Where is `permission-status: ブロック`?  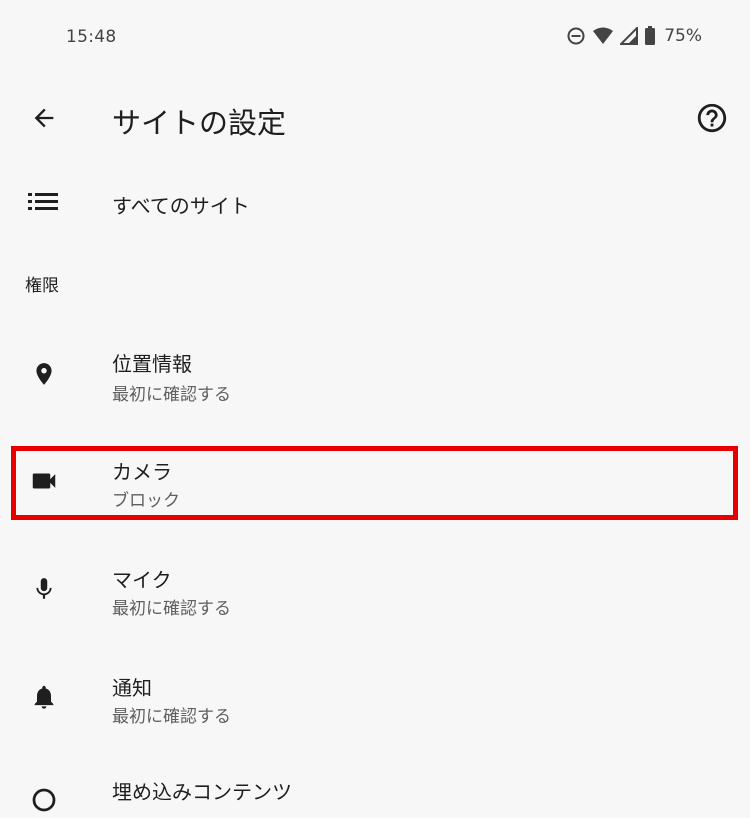
permission-status: ブロック is located at coordinates (146, 501).